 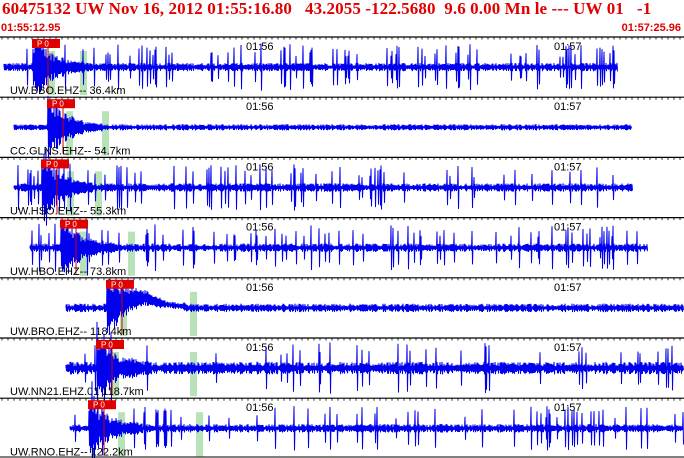 What do you see at coordinates (342, 127) in the screenshot?
I see `trace-row: 01:56 01:57 P 0 CC.GLNS.EHZ-- 54.7km` at bounding box center [342, 127].